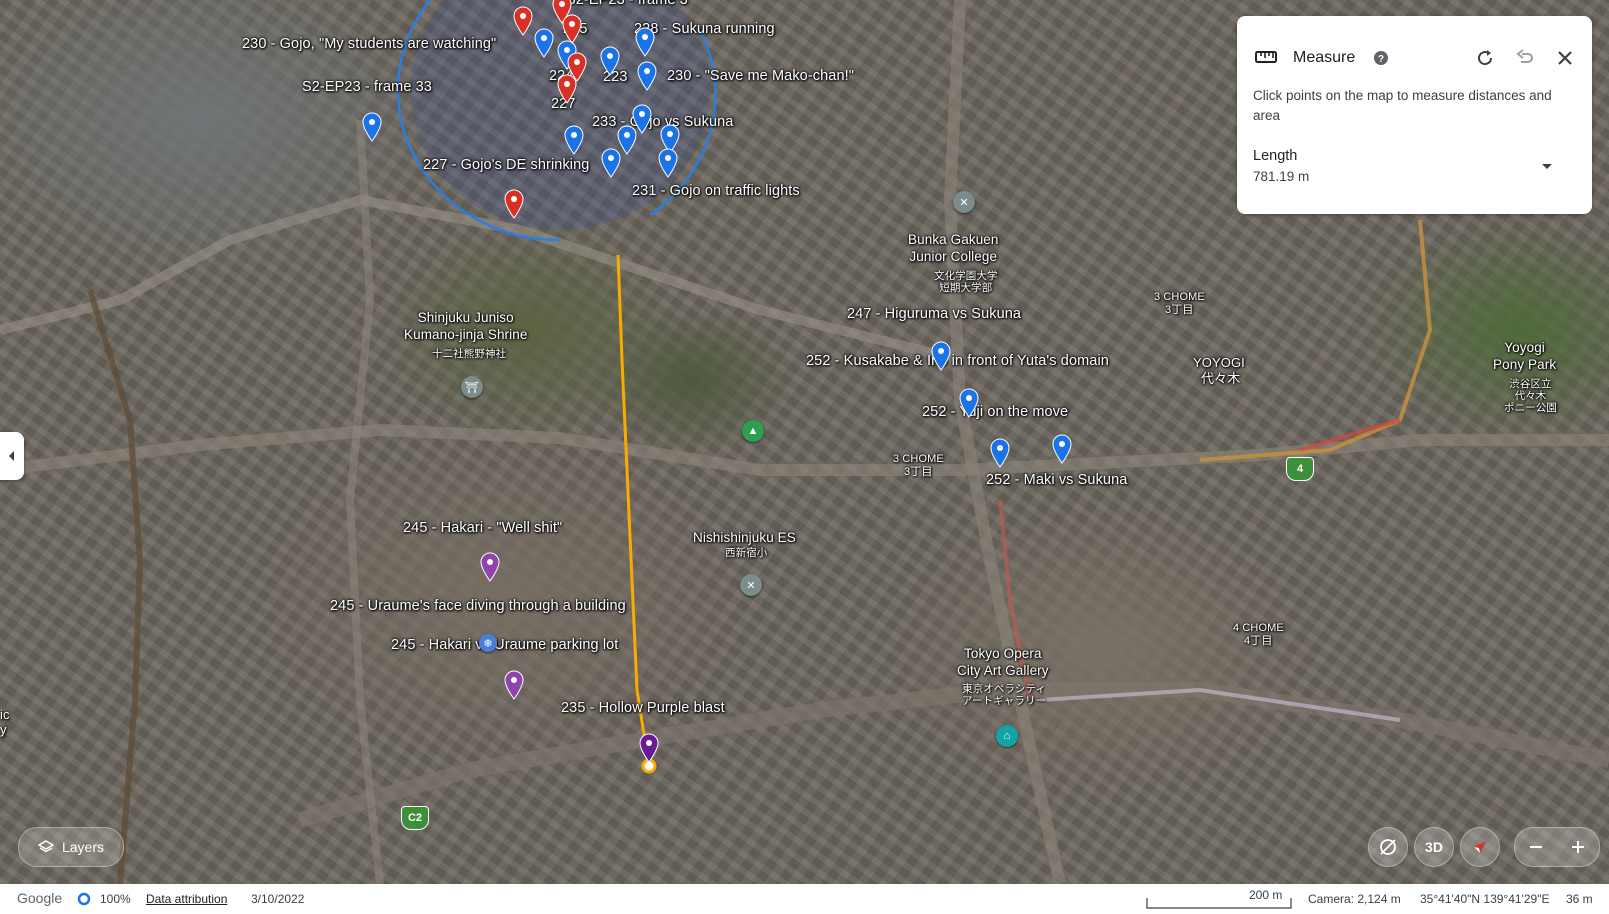  Describe the element at coordinates (1565, 58) in the screenshot. I see `close-icon` at that location.